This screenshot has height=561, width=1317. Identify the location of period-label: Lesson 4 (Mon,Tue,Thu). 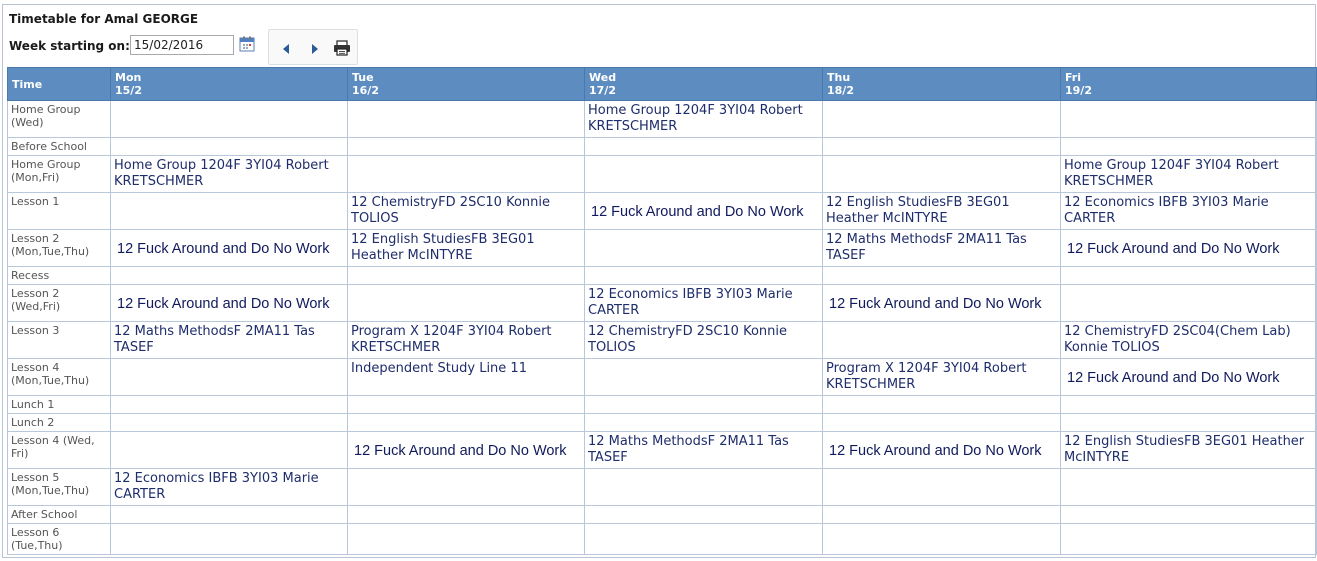
(59, 377).